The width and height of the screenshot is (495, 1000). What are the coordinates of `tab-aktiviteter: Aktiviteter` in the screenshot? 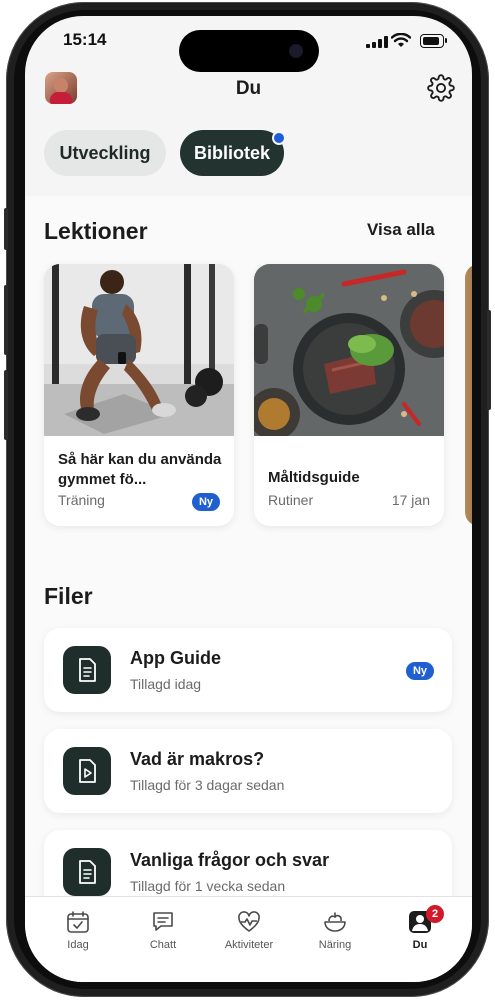 It's located at (249, 930).